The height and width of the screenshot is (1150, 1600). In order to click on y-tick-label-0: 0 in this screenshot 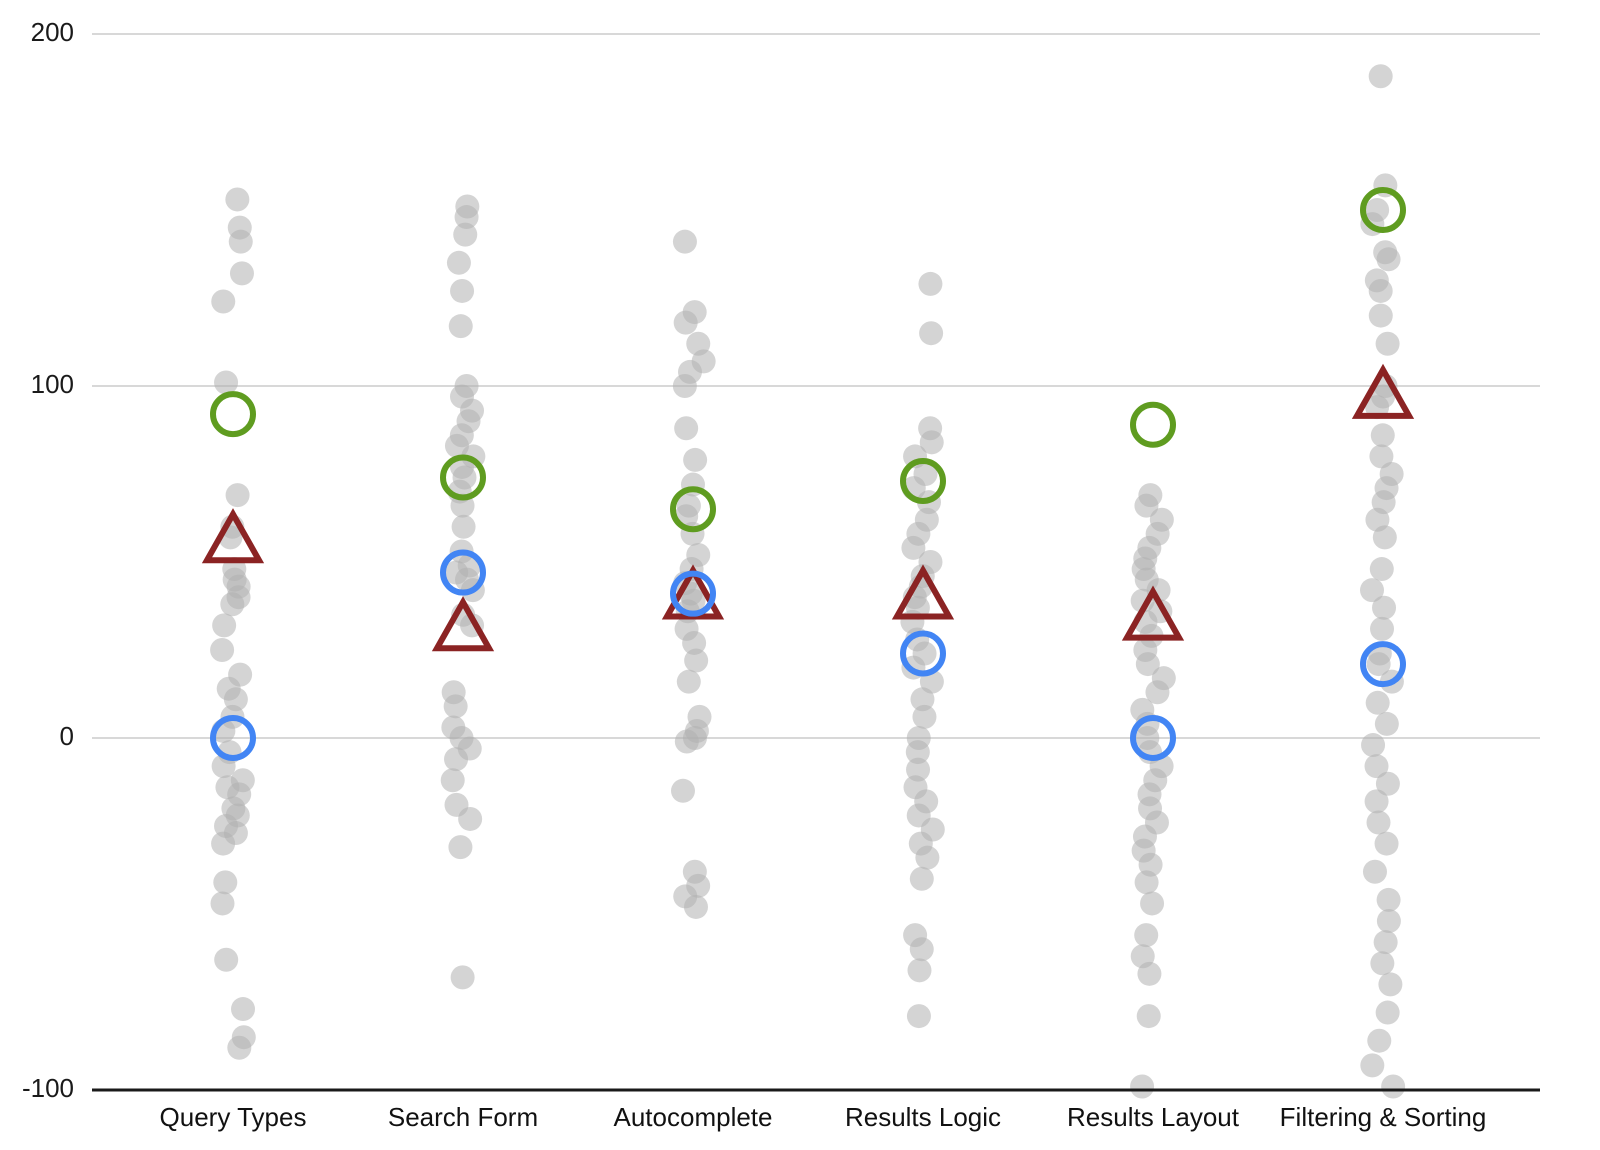, I will do `click(66, 736)`.